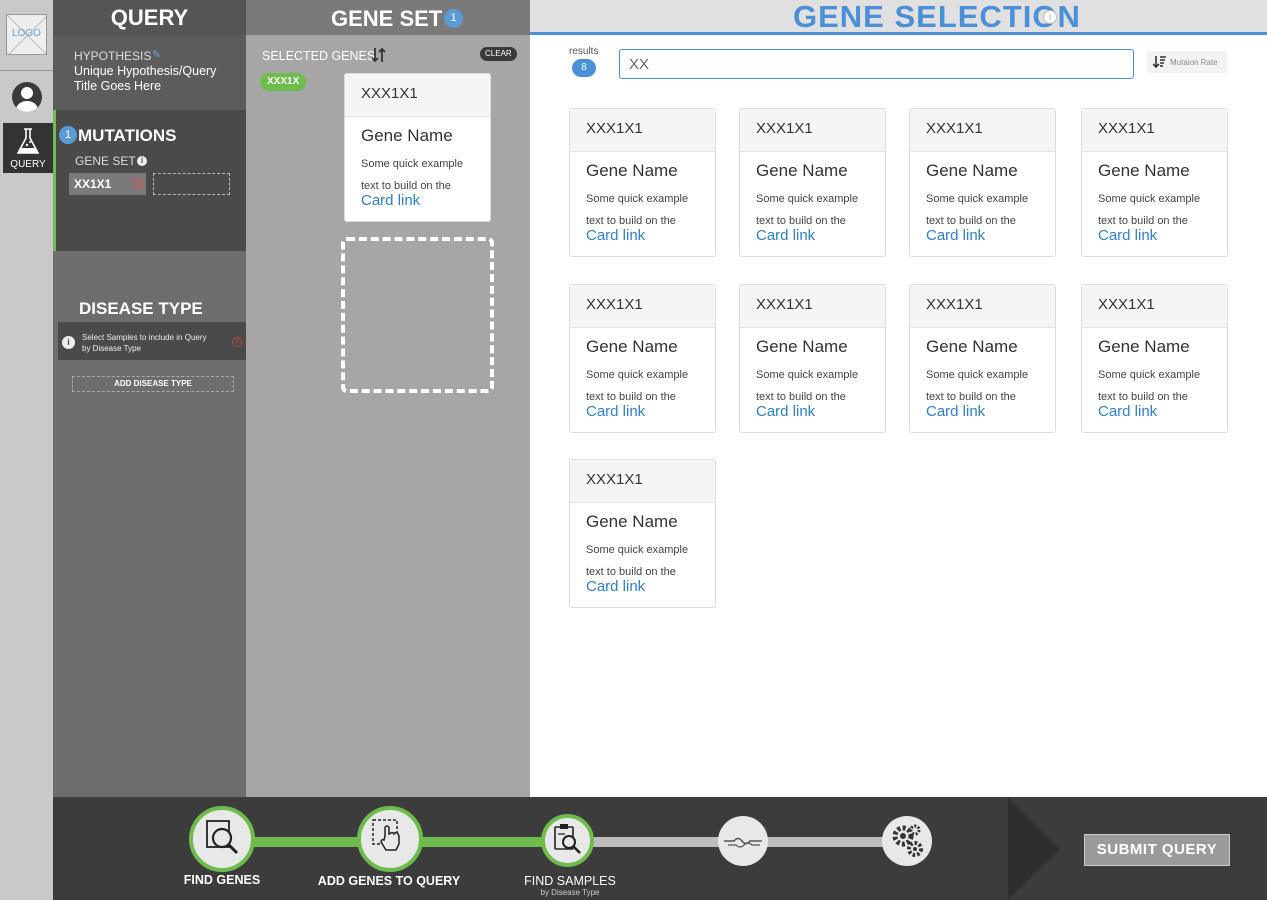 The width and height of the screenshot is (1267, 900). Describe the element at coordinates (141, 308) in the screenshot. I see `disease-type-title: DISEASE TYPE` at that location.